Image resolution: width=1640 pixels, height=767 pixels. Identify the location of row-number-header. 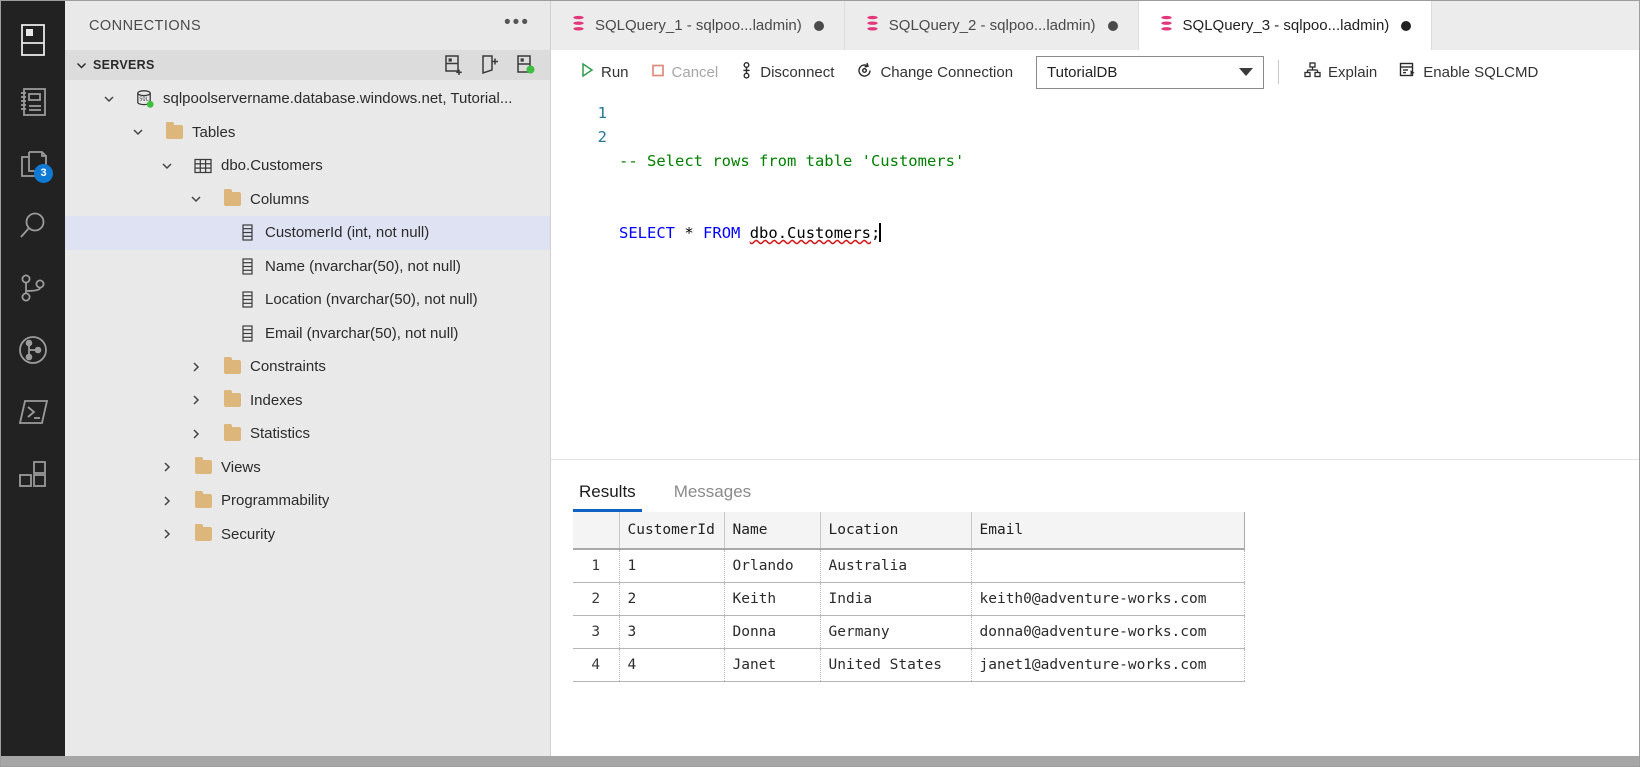
(596, 531).